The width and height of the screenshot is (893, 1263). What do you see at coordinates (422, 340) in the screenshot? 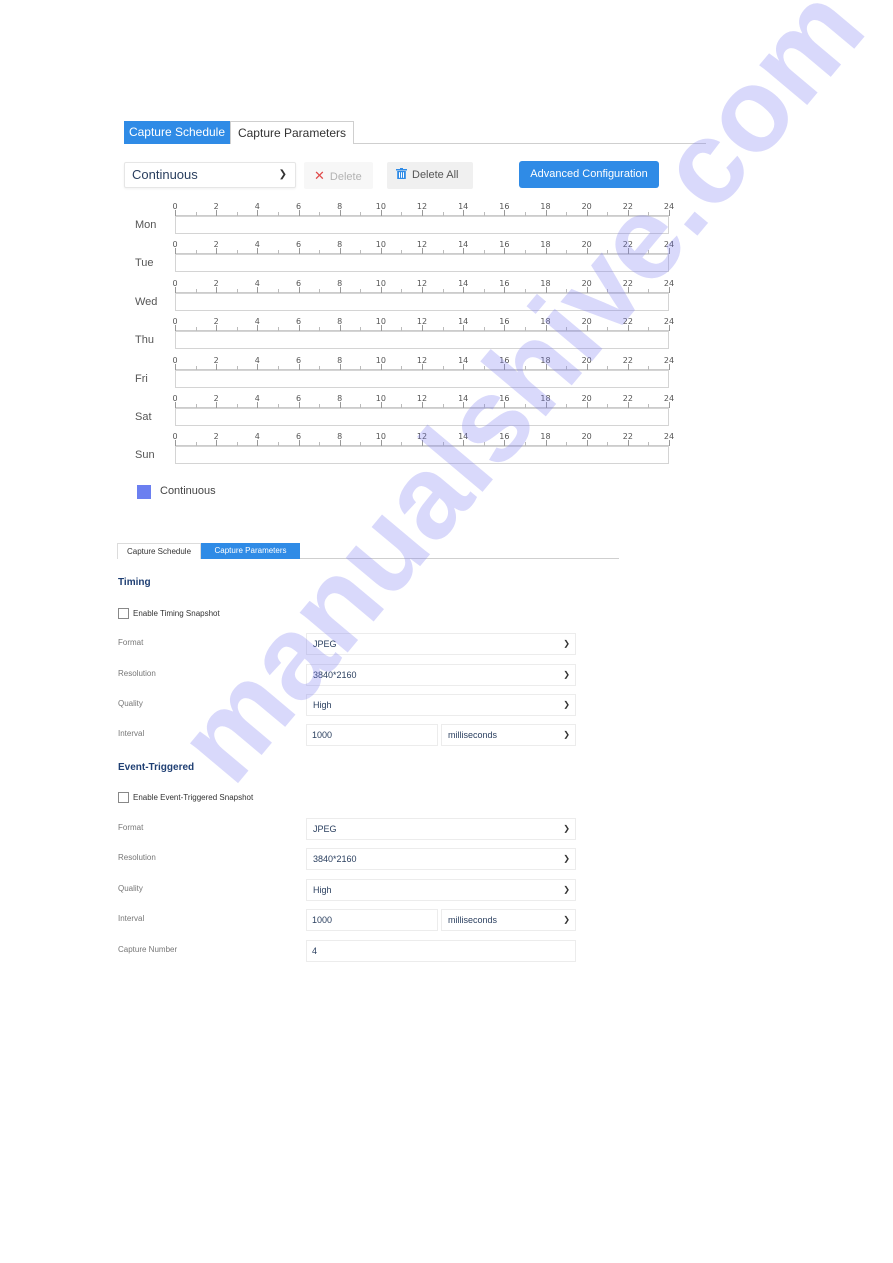
I see `schedule-bar-thu` at bounding box center [422, 340].